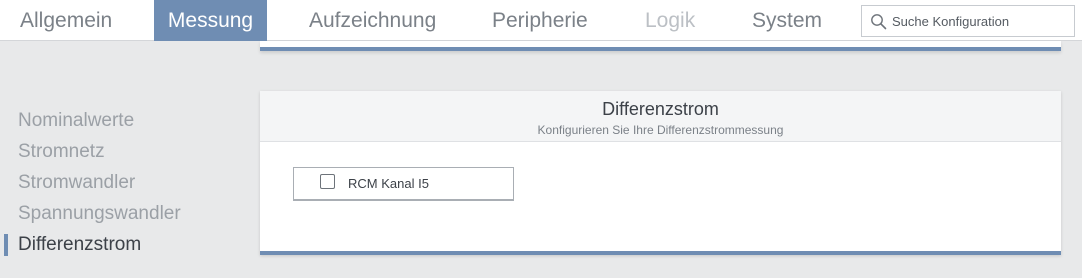 The image size is (1082, 278). What do you see at coordinates (388, 183) in the screenshot?
I see `rcm-channel-label: RCM Kanal I5` at bounding box center [388, 183].